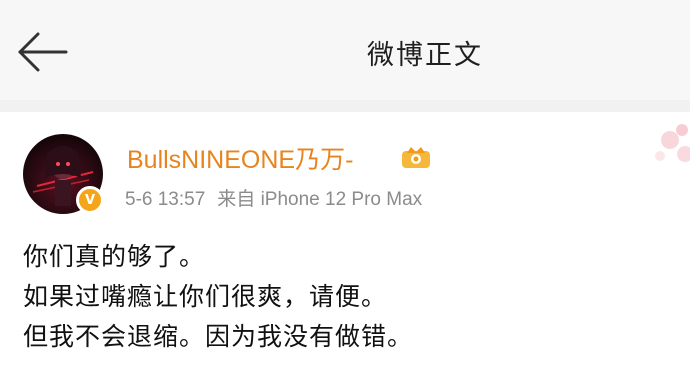 The width and height of the screenshot is (690, 384). What do you see at coordinates (205, 296) in the screenshot?
I see `post-content-line: 如果过嘴瘾让你们很爽，请便。` at bounding box center [205, 296].